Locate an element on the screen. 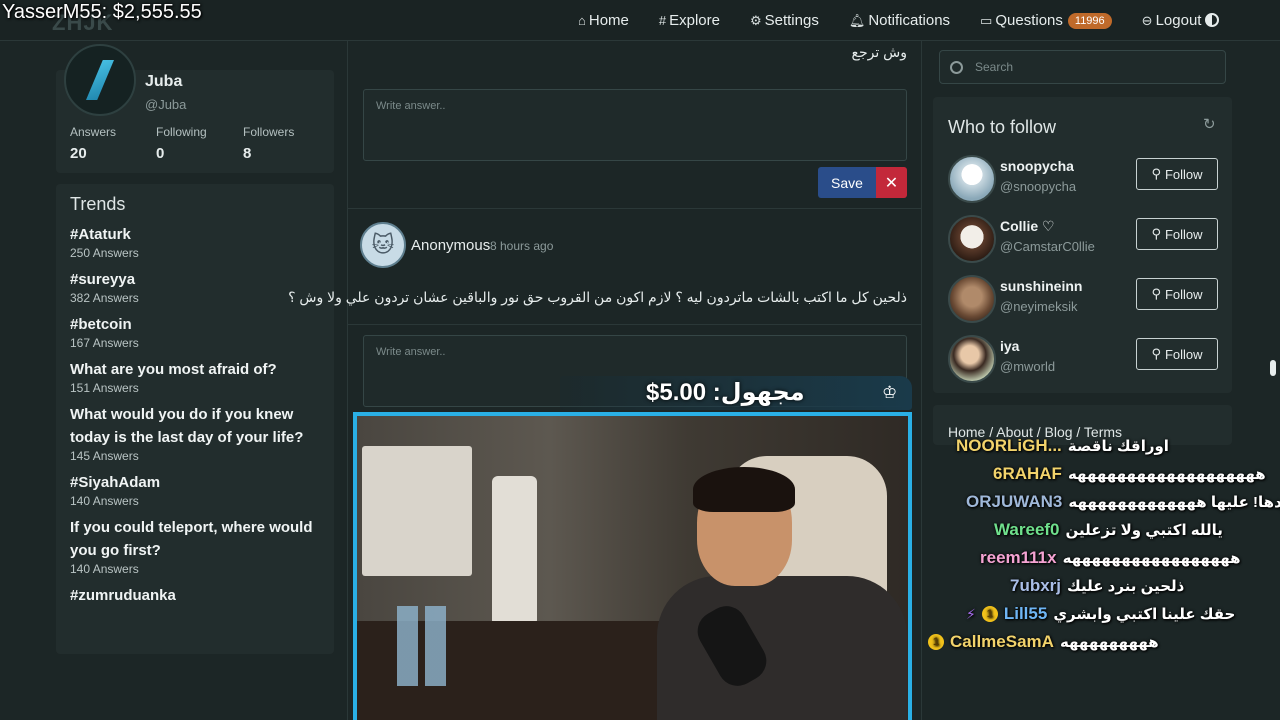  coin-badge-icon: 1 is located at coordinates (936, 642).